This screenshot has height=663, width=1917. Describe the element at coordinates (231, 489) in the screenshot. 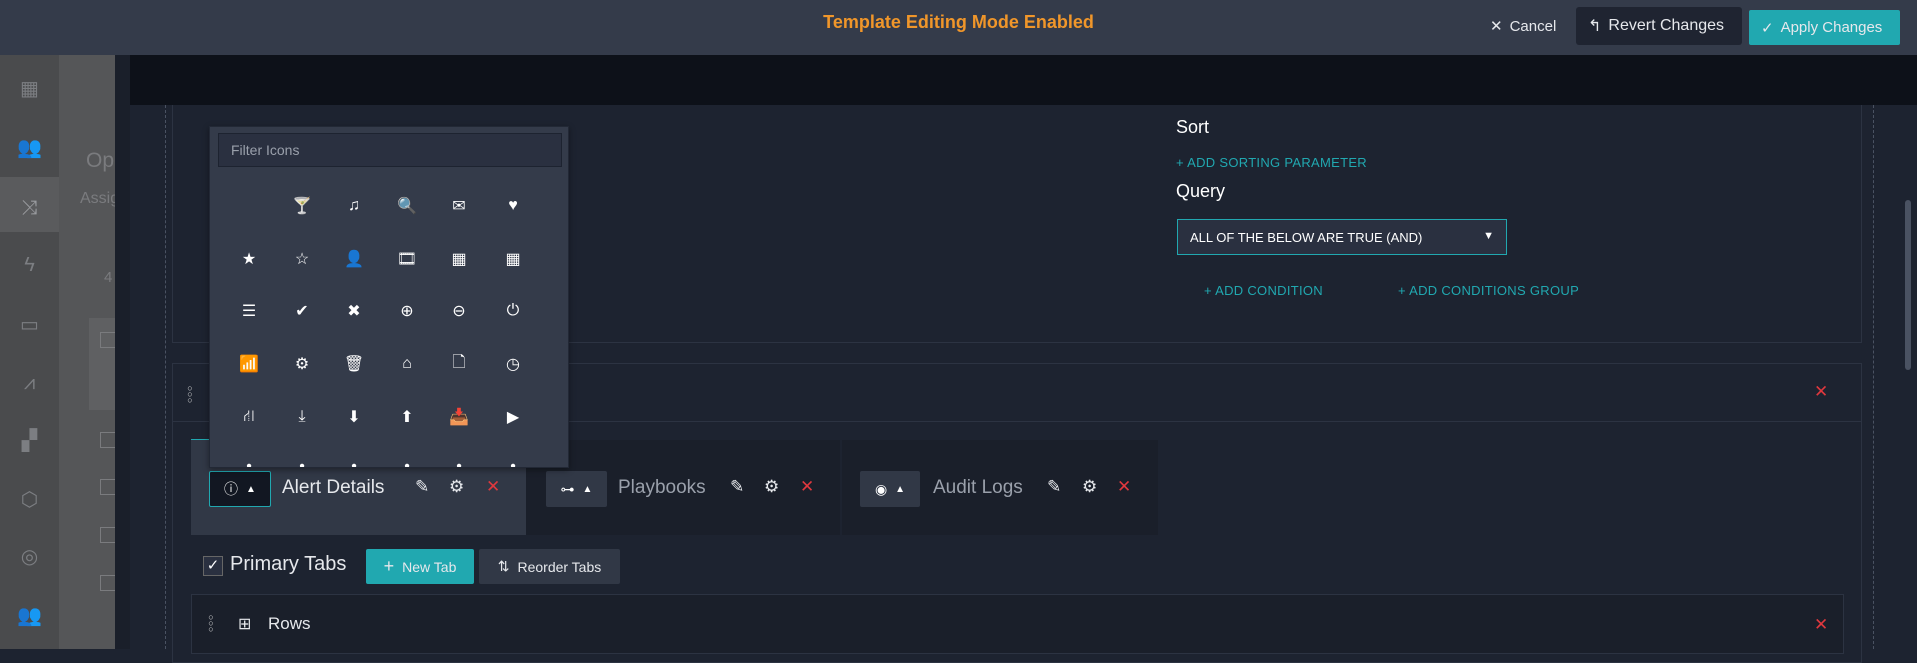

I see `alert-icon: ⓘ` at that location.